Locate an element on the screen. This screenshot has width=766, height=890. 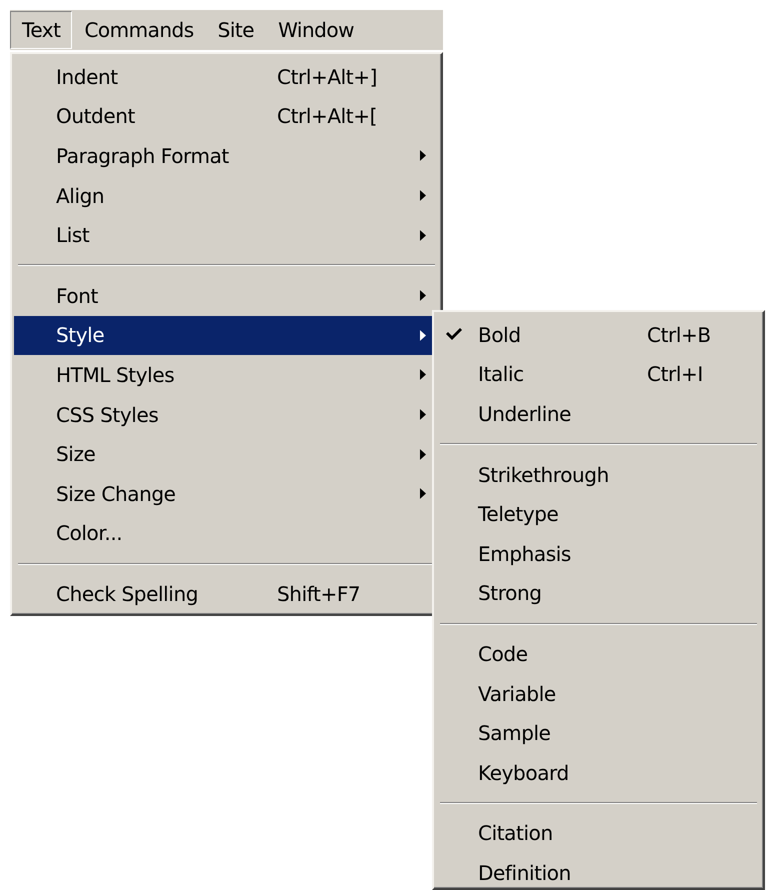
menu-item-label: HTML Styles is located at coordinates (115, 374).